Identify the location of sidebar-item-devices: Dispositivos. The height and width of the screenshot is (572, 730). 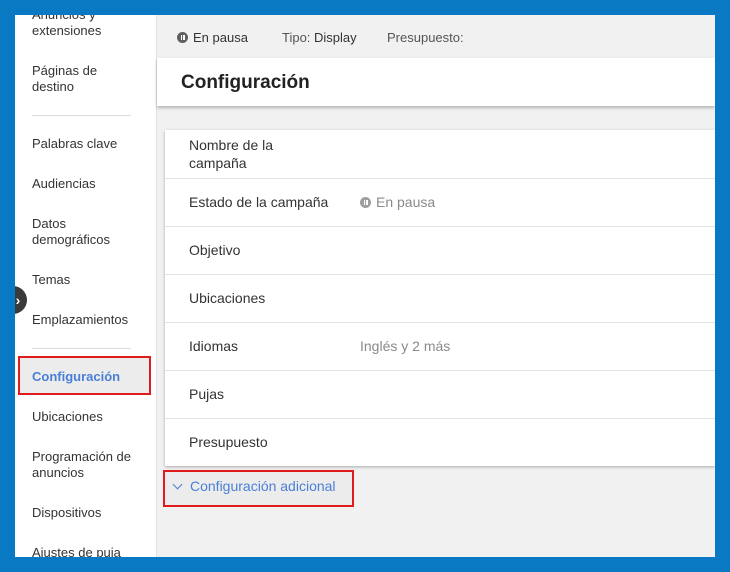
(89, 513).